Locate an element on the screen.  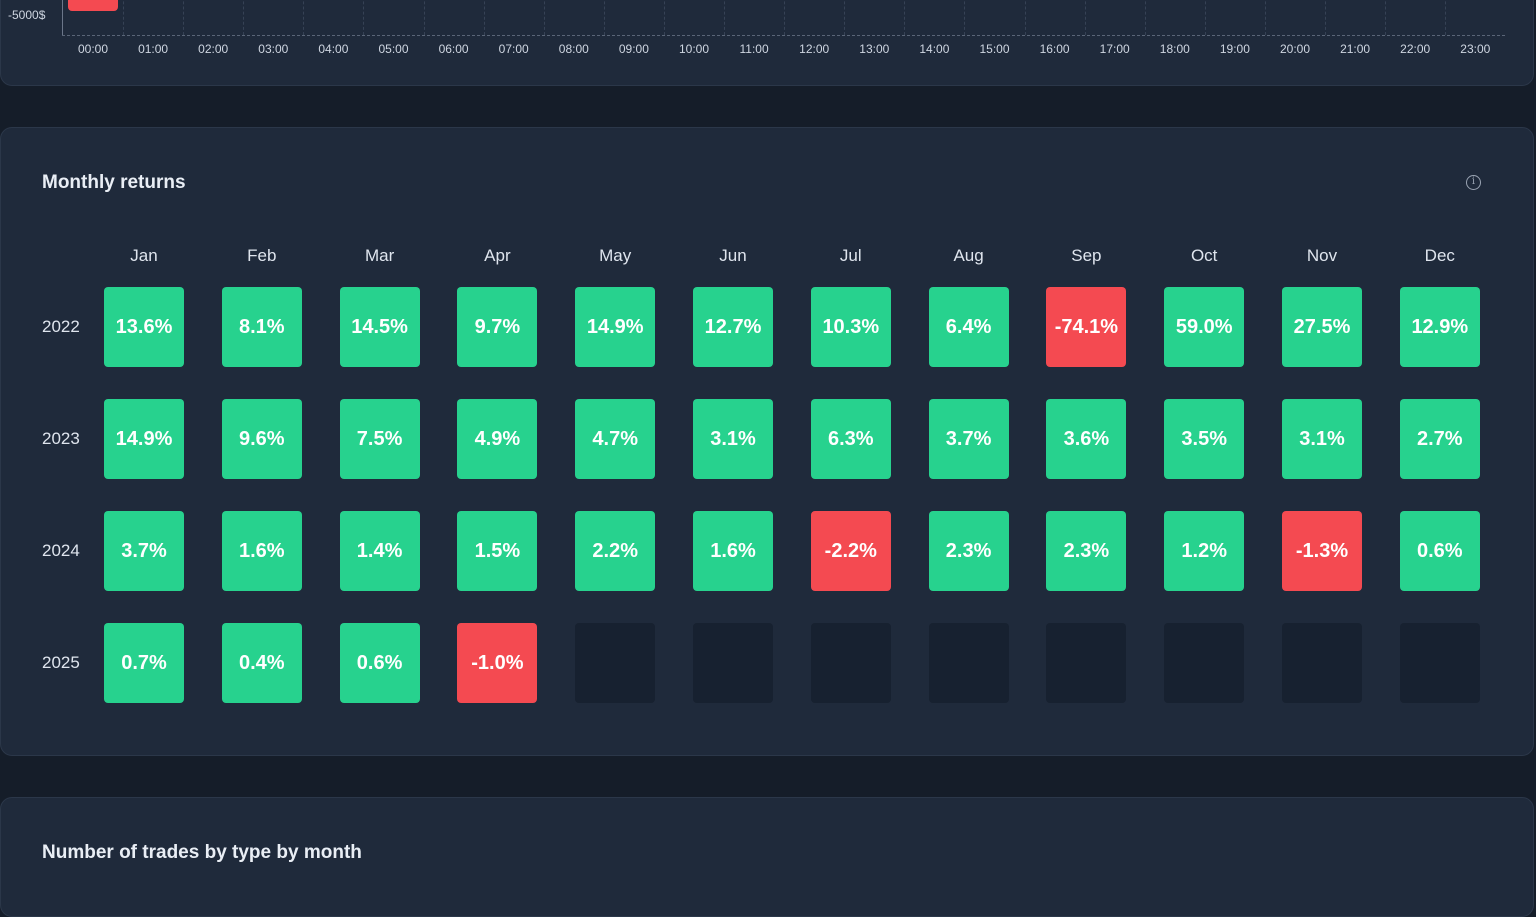
x-tick-label: 19:00 is located at coordinates (1234, 49).